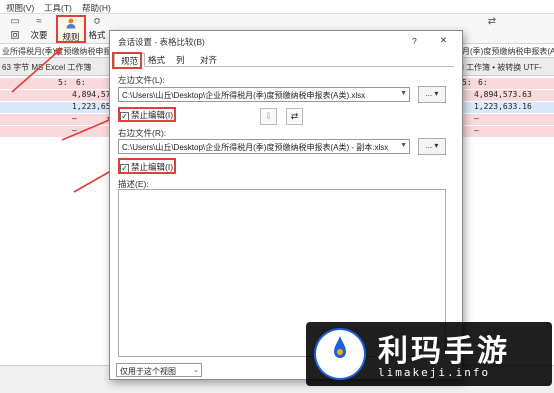 This screenshot has width=554, height=393. What do you see at coordinates (443, 40) in the screenshot?
I see `close-button: ✕` at bounding box center [443, 40].